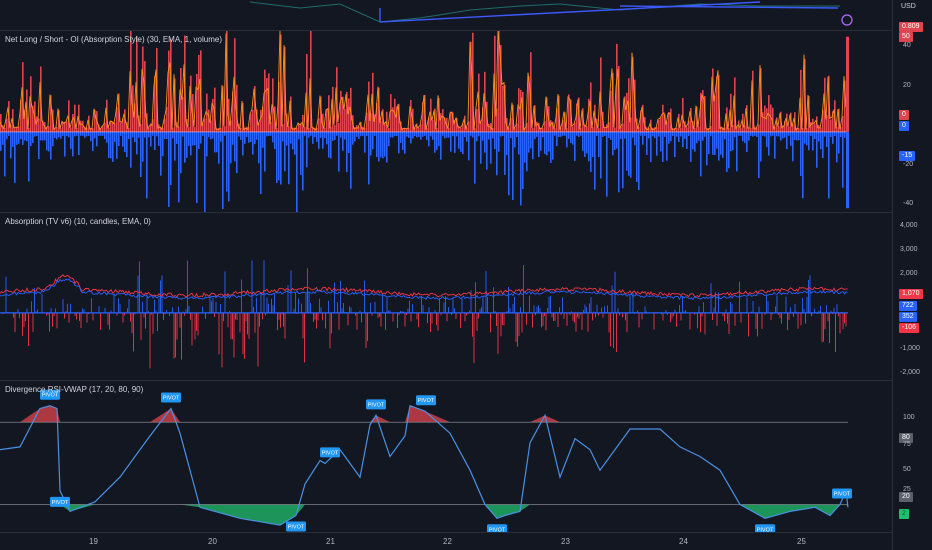 Image resolution: width=932 pixels, height=550 pixels. What do you see at coordinates (909, 273) in the screenshot?
I see `p2-tick-2000: 2,000` at bounding box center [909, 273].